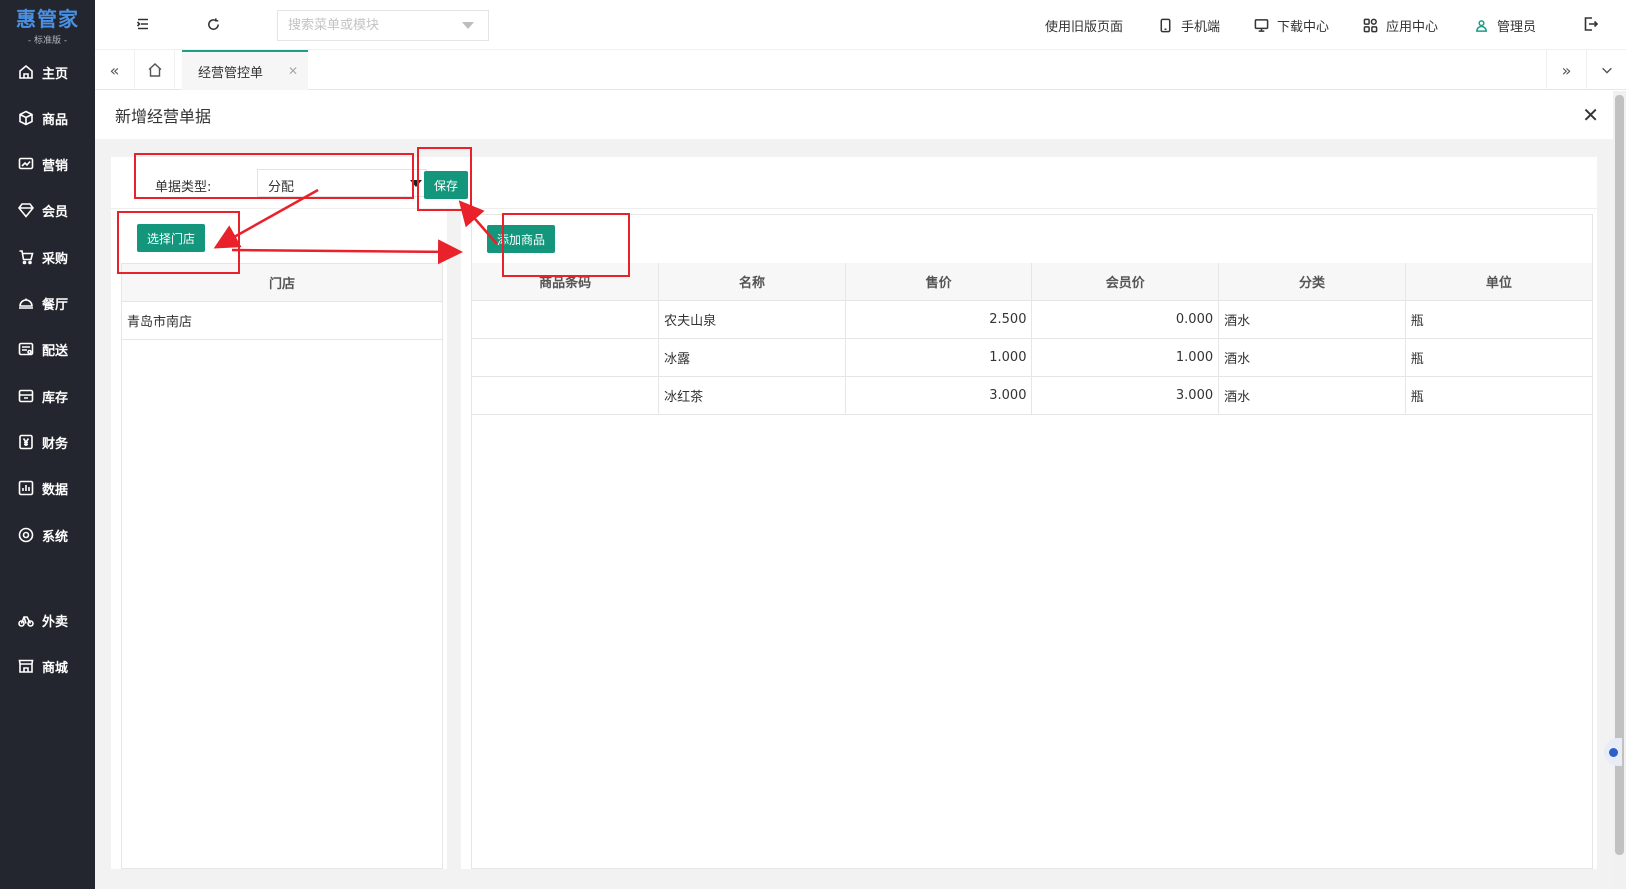 The width and height of the screenshot is (1626, 889). I want to click on sidebar-item-label: 采购, so click(55, 259).